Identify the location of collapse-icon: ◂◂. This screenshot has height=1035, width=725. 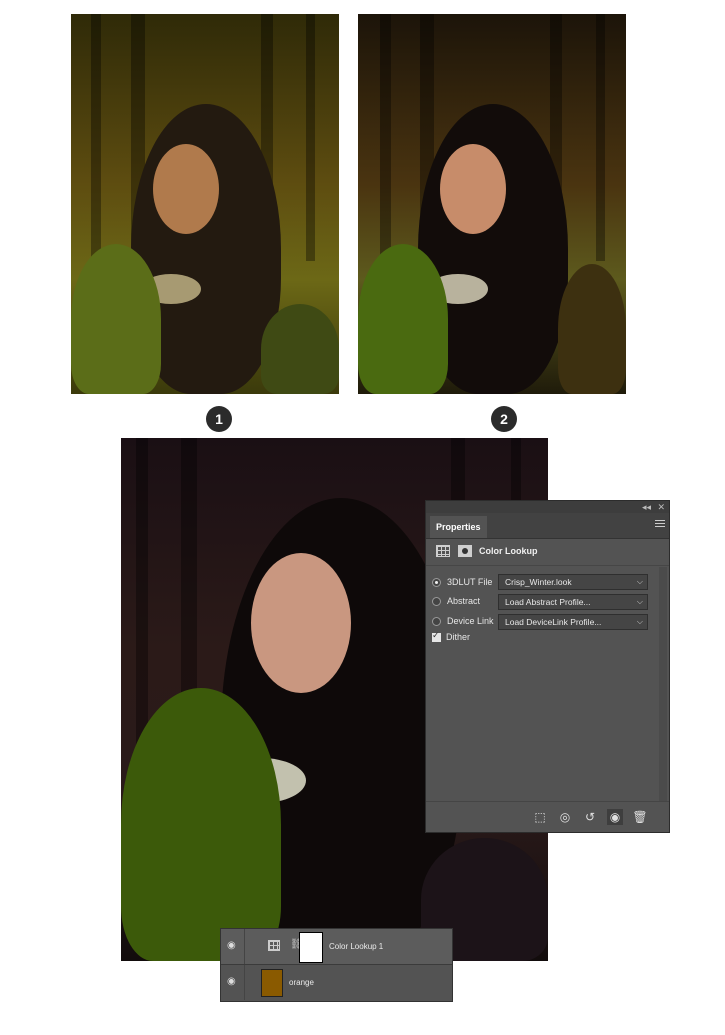
(646, 507).